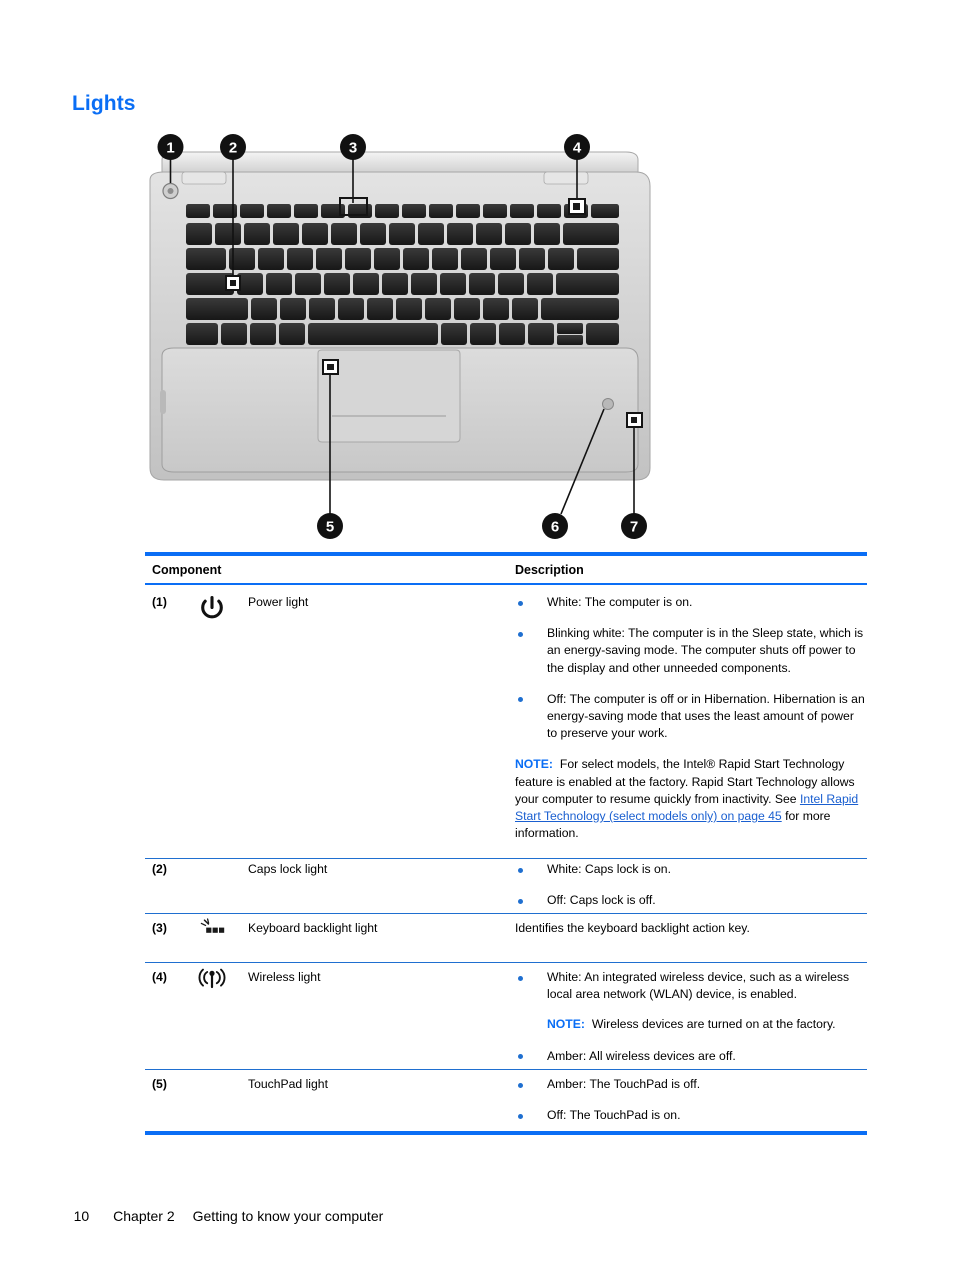 The image size is (954, 1270). I want to click on svg-text: 4, so click(577, 148).